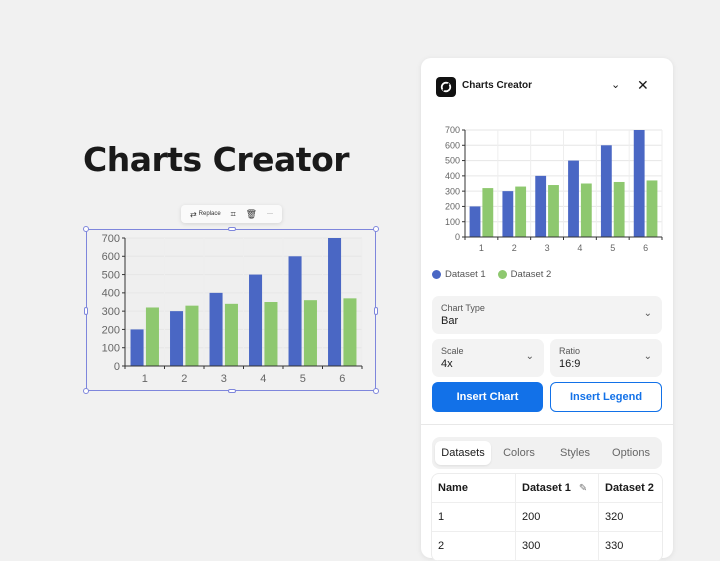  What do you see at coordinates (606, 358) in the screenshot?
I see `ratio-select: Ratio 16:9 ⌄` at bounding box center [606, 358].